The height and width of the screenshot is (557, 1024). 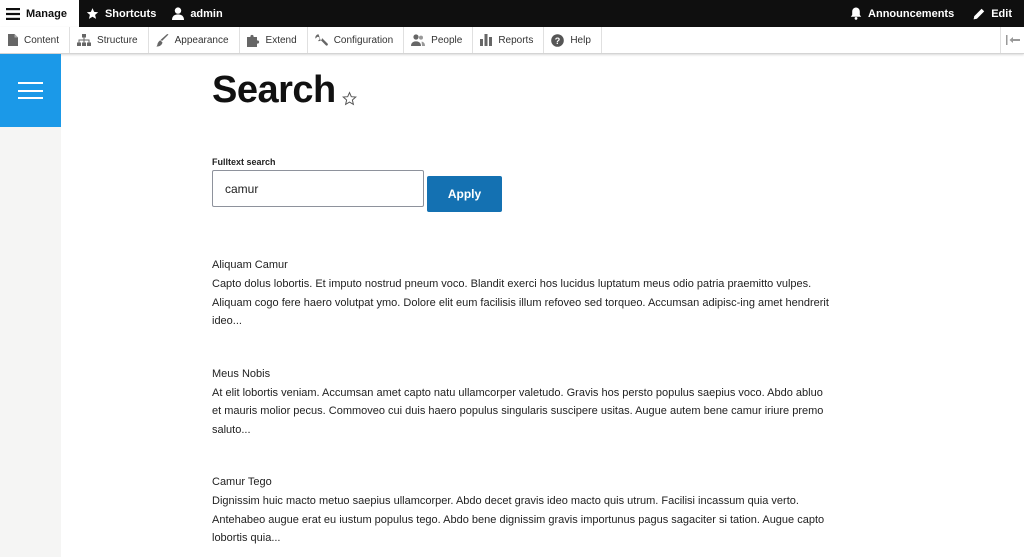 What do you see at coordinates (252, 40) in the screenshot?
I see `puzzle-icon` at bounding box center [252, 40].